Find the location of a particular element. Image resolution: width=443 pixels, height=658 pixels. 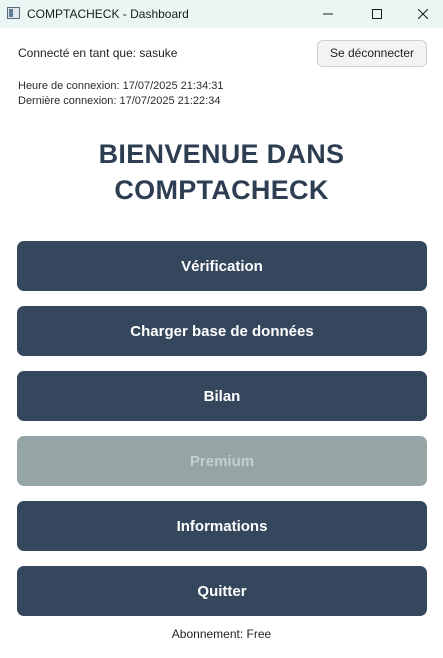

logged-in-user-label: Connecté en tant que: sasuke is located at coordinates (98, 53).